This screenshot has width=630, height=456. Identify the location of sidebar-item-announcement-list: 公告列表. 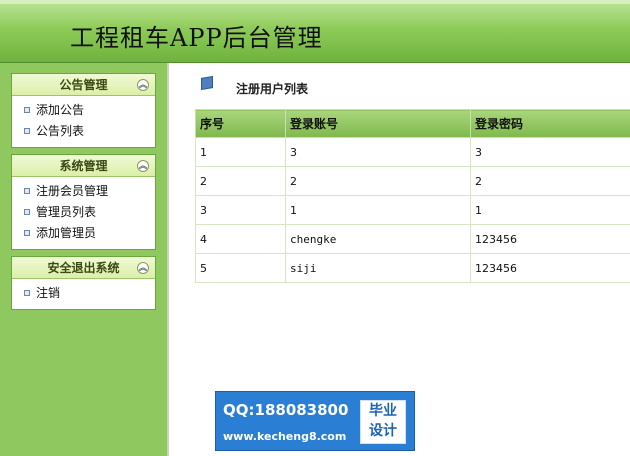
(83, 131).